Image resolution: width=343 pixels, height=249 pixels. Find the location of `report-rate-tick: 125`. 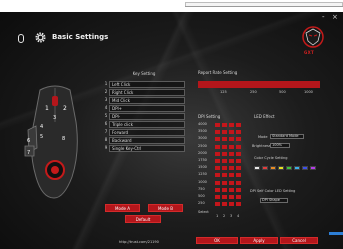

report-rate-tick: 125 is located at coordinates (223, 92).